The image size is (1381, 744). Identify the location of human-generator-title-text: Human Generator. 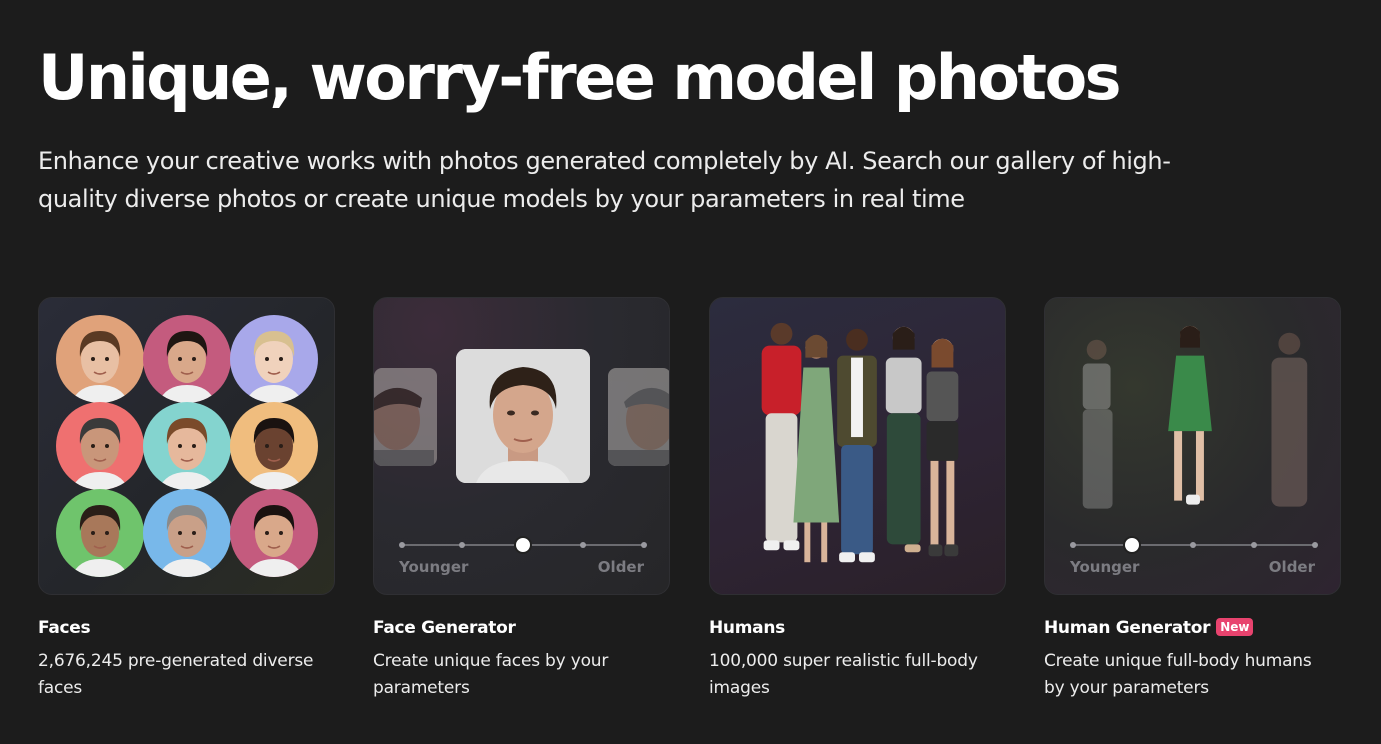
(1127, 628).